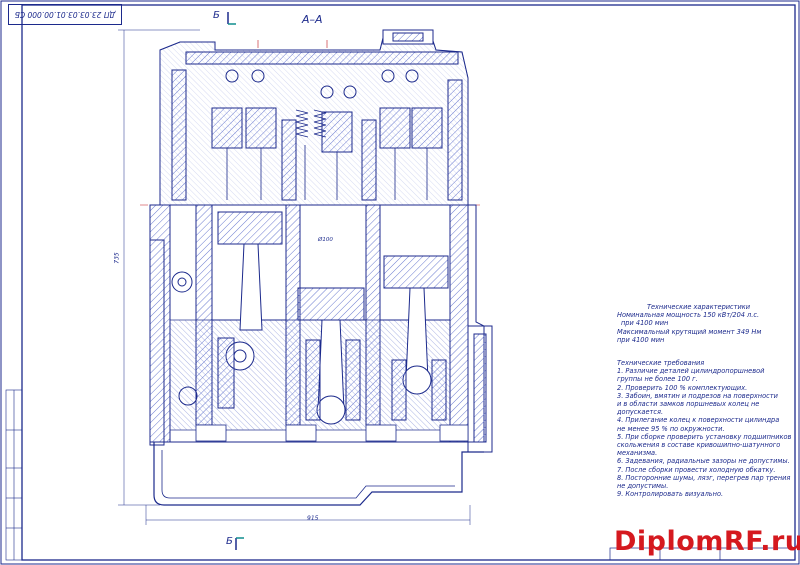 This screenshot has width=800, height=565. Describe the element at coordinates (670, 494) in the screenshot. I see `requirement-line: 9. Контролировать визуально.` at that location.